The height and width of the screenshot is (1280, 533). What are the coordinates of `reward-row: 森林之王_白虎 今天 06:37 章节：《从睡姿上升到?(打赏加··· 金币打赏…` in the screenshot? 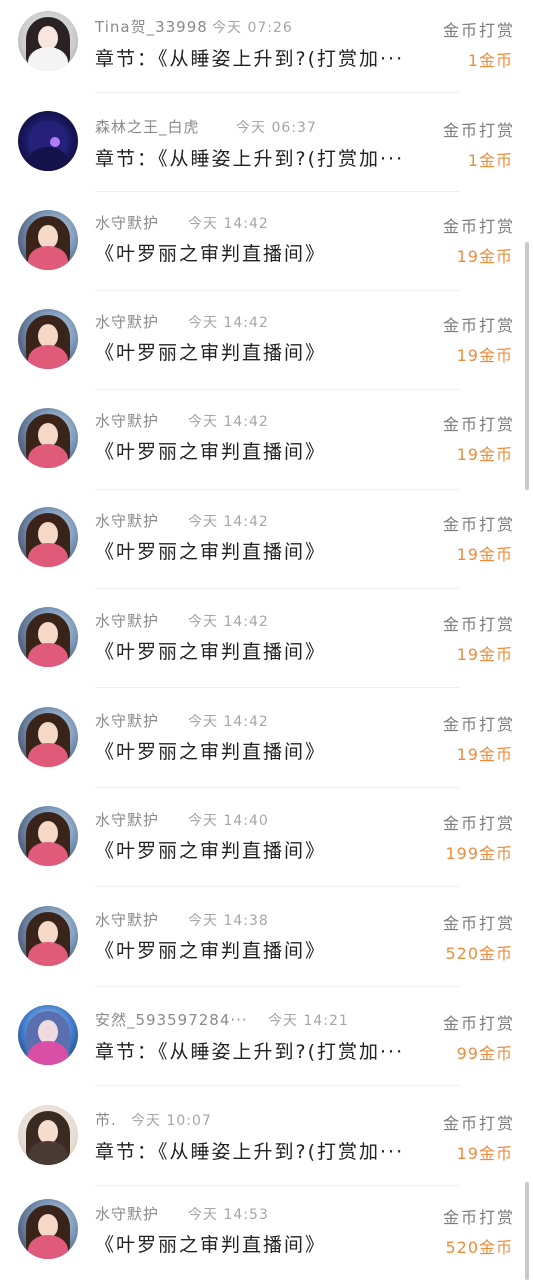 It's located at (266, 142).